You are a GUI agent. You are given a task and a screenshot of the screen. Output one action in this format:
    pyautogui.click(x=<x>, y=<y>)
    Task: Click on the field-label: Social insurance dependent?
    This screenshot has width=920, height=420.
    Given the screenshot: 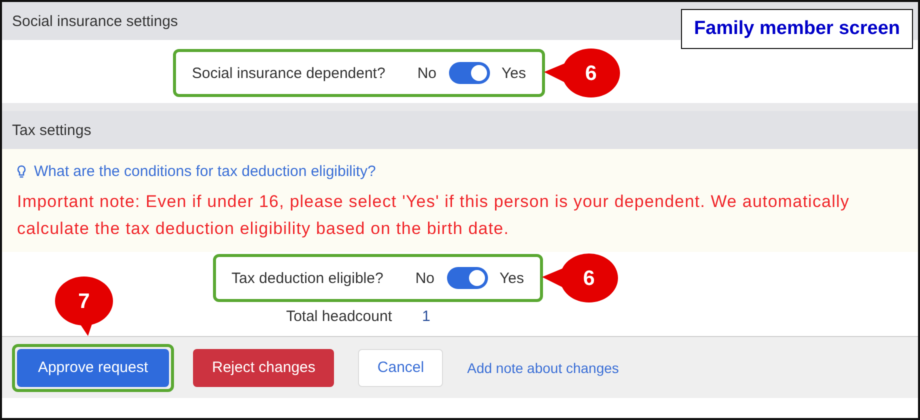 What is the action you would take?
    pyautogui.click(x=289, y=73)
    